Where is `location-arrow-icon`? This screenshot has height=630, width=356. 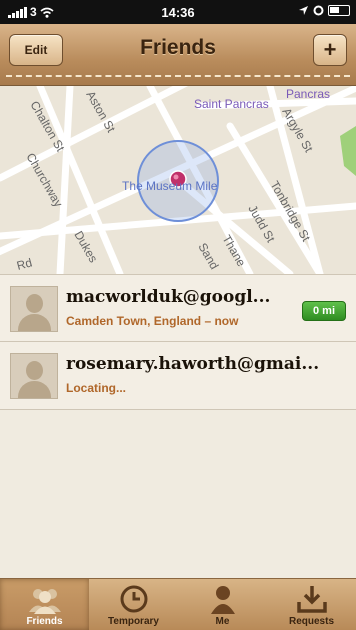
location-arrow-icon is located at coordinates (303, 10).